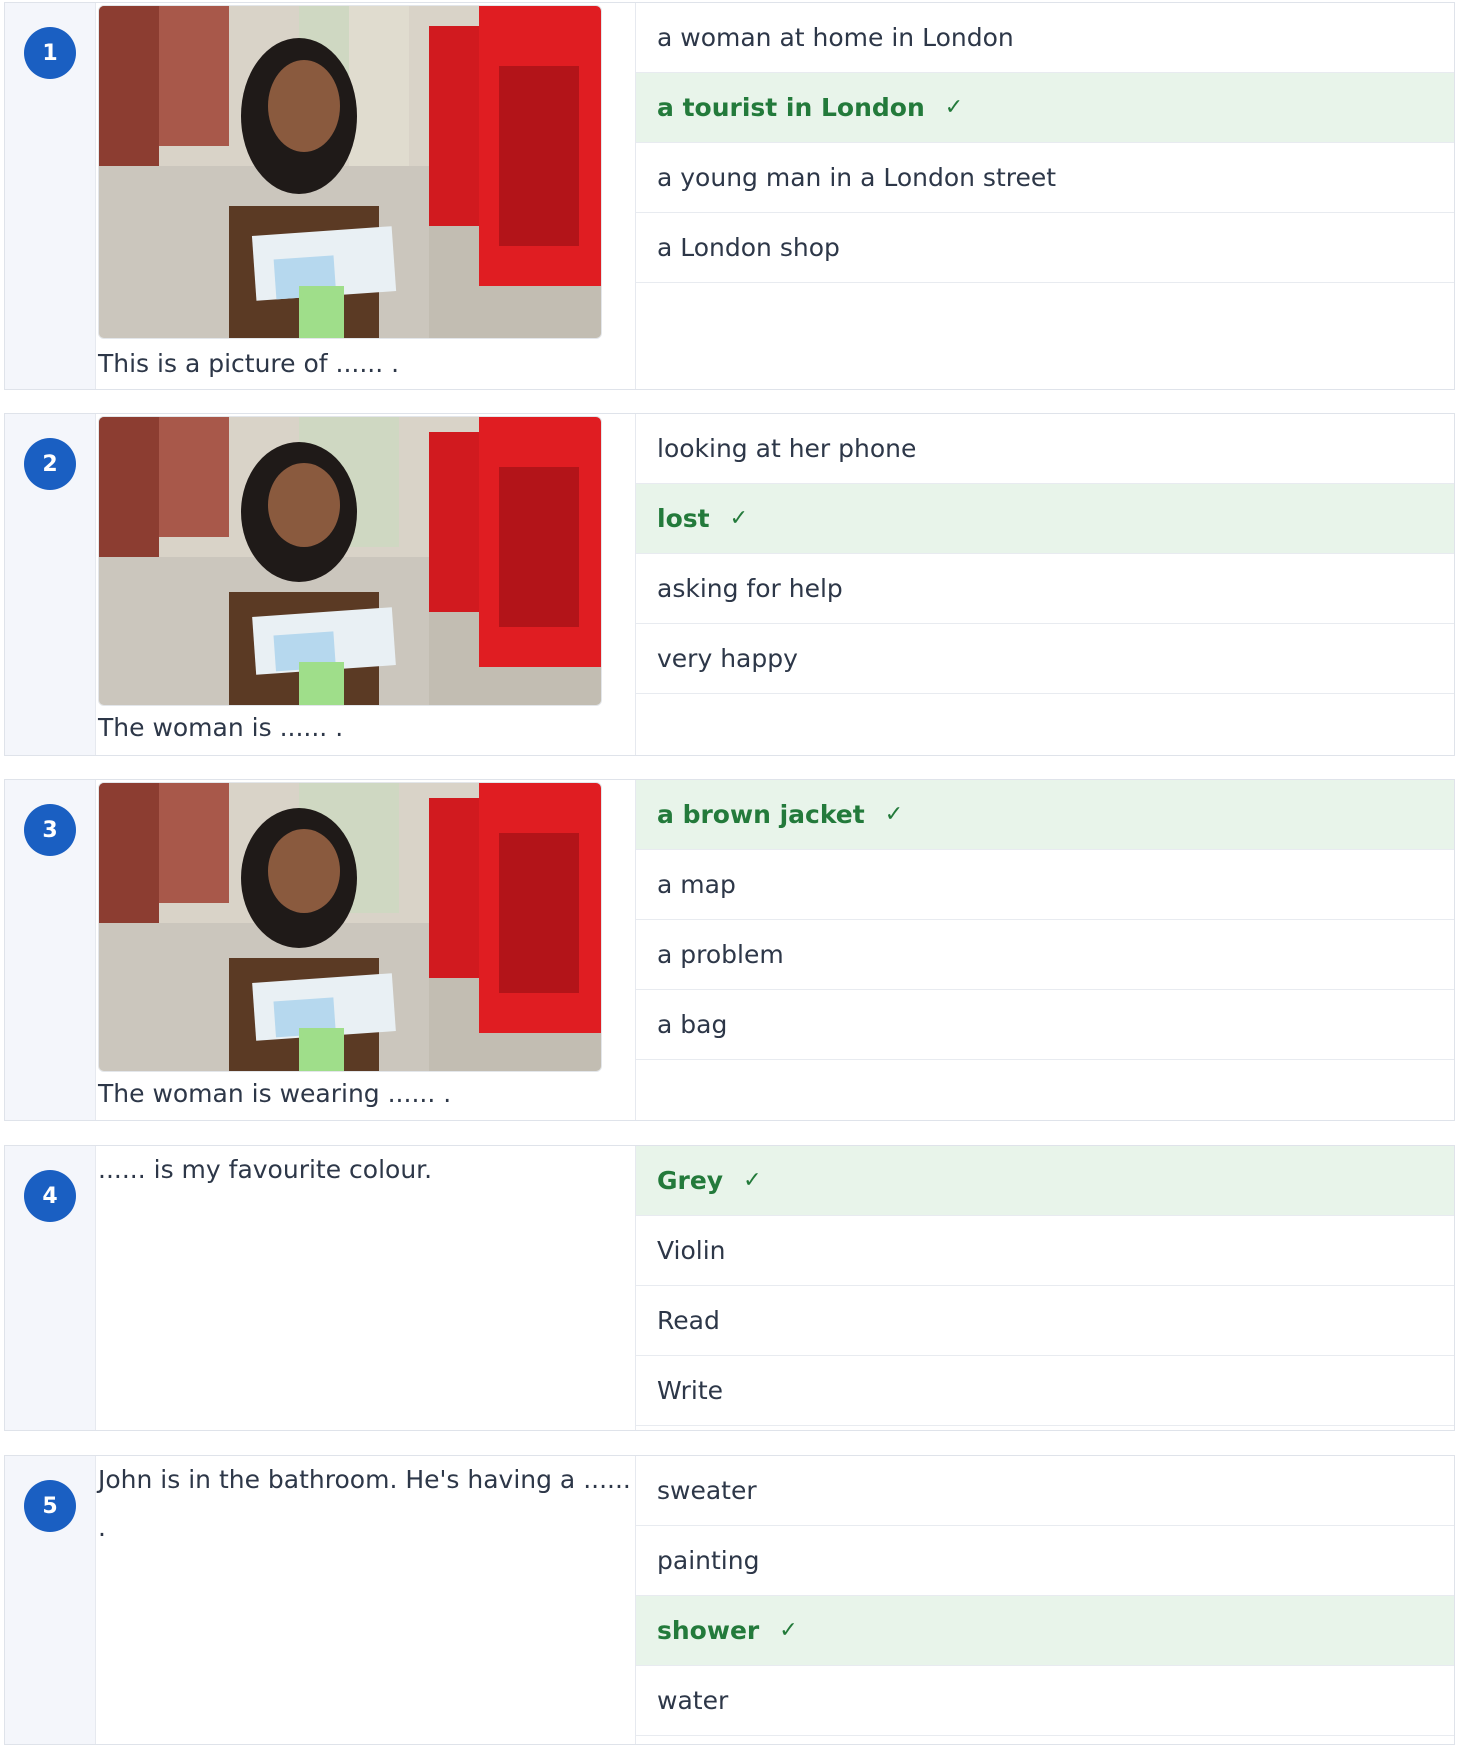  Describe the element at coordinates (1045, 1701) in the screenshot. I see `option: water` at that location.